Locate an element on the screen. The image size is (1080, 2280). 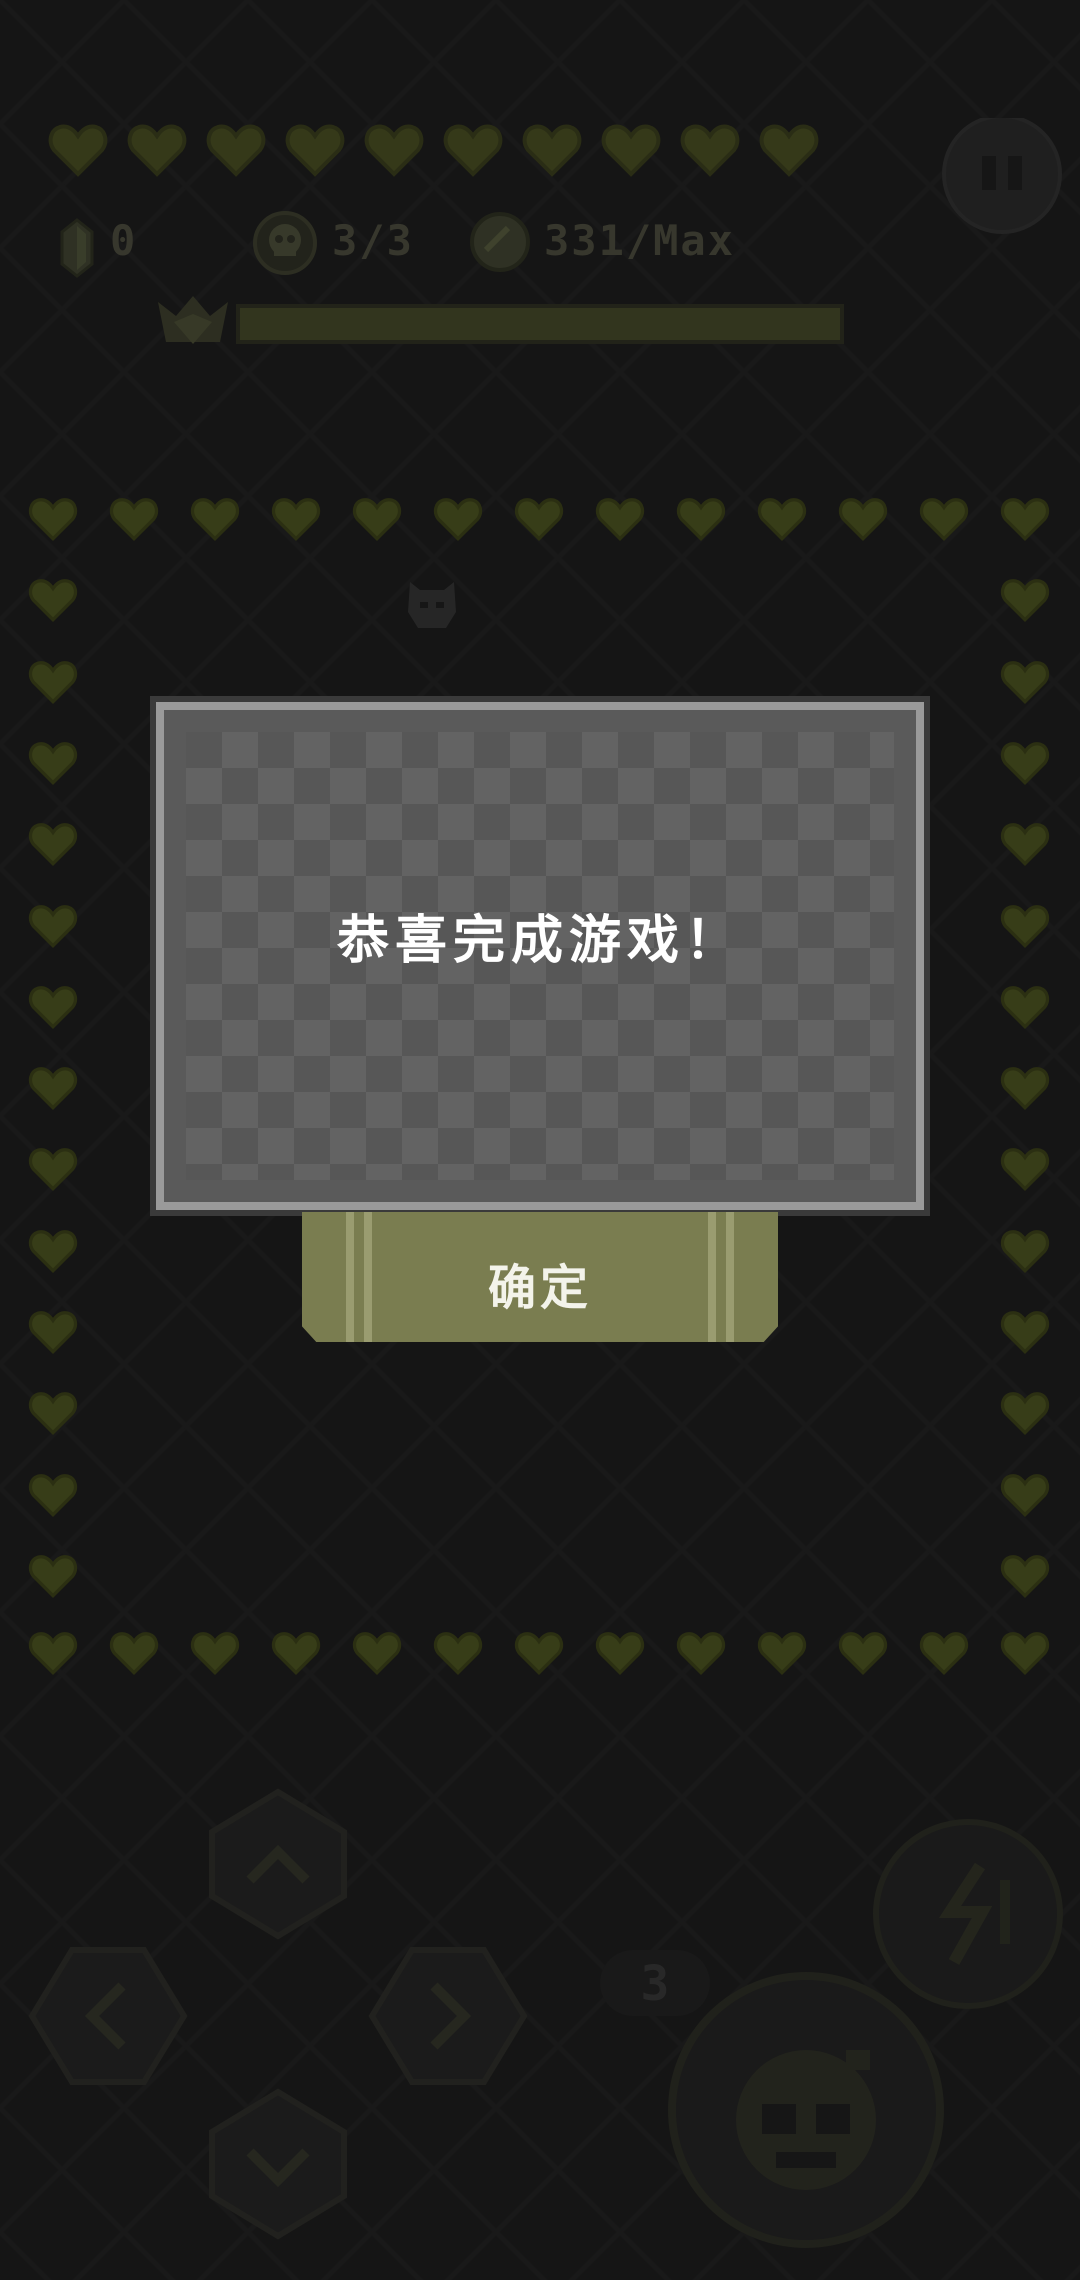
confirm-button: 确定 is located at coordinates (540, 1277).